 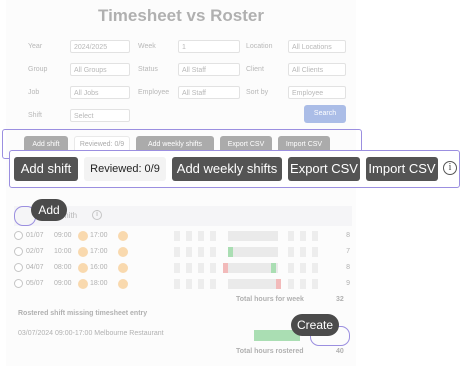 I want to click on shift-date: 01/07, so click(x=35, y=235).